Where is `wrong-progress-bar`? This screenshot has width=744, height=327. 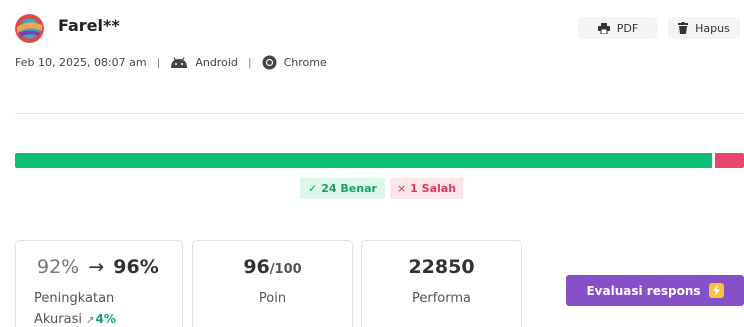
wrong-progress-bar is located at coordinates (729, 160).